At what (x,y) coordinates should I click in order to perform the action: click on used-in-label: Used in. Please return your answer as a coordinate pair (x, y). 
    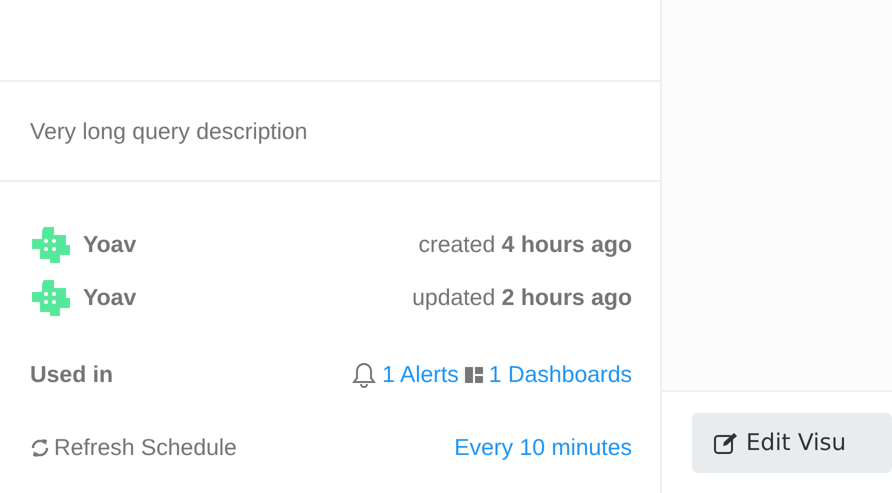
    Looking at the image, I should click on (72, 374).